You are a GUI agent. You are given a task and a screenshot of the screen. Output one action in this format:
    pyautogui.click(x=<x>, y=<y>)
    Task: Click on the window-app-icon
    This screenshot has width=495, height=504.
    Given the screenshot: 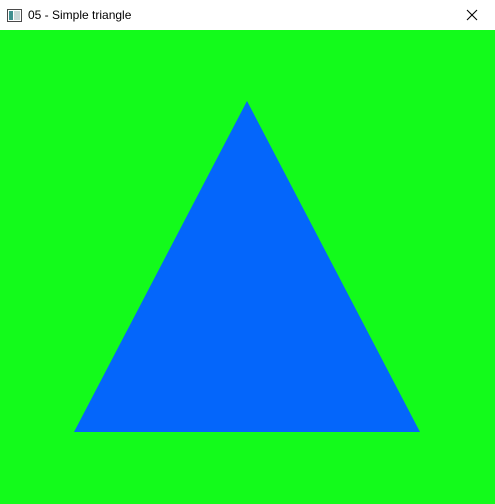 What is the action you would take?
    pyautogui.click(x=14, y=15)
    